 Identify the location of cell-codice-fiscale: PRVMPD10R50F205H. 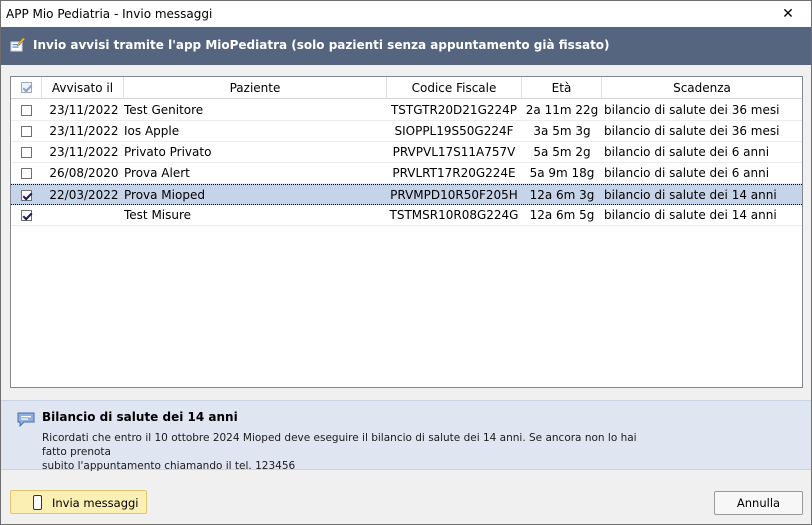
(454, 195).